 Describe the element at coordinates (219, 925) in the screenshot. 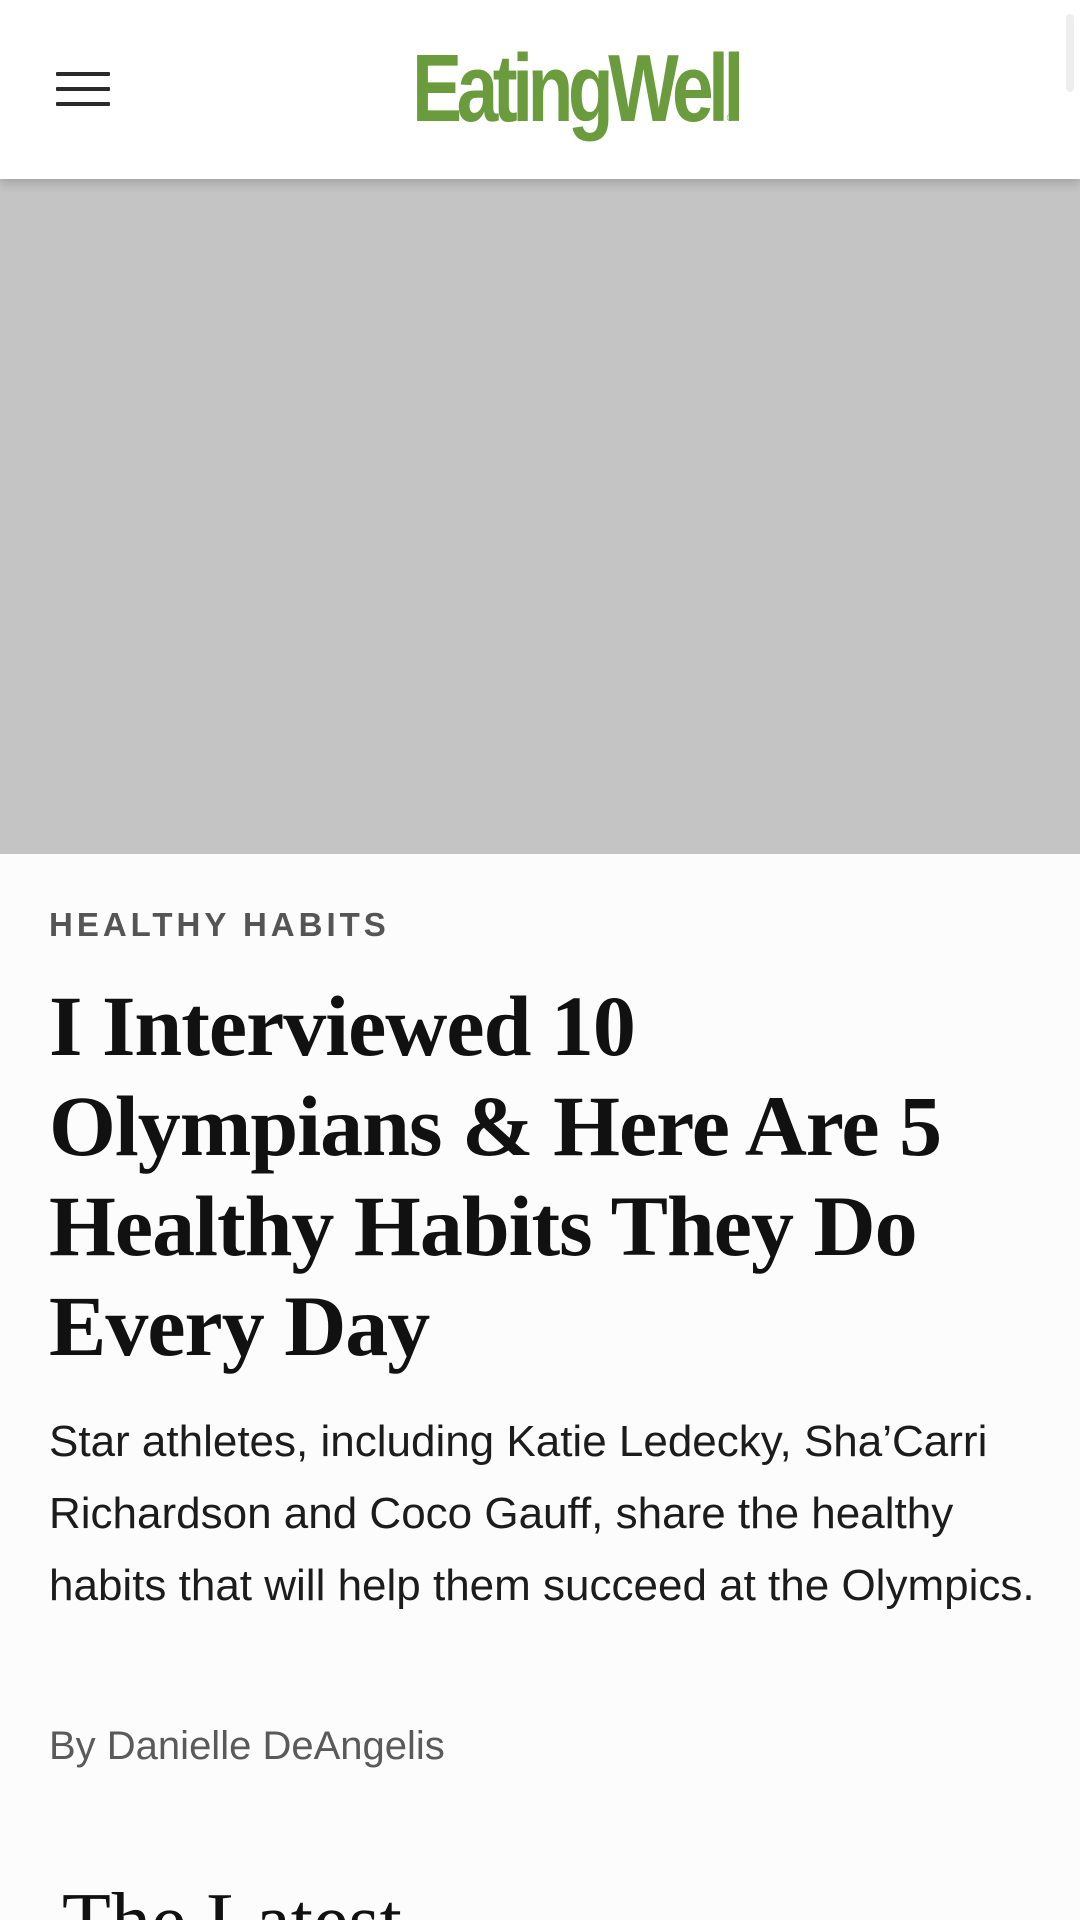

I see `category-link: HEALTHY HABITS` at that location.